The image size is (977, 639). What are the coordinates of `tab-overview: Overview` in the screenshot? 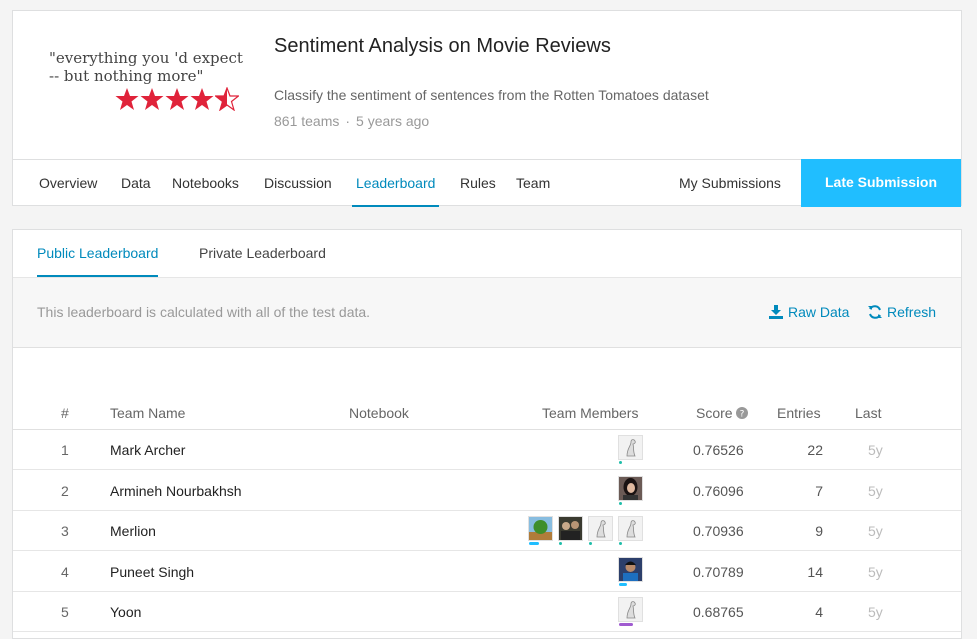 It's located at (68, 183).